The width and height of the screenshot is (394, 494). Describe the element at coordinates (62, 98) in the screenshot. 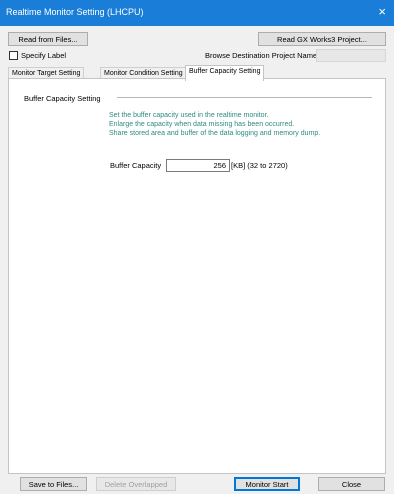

I see `buffer-capacity-group-title: Buffer Capacity Setting` at that location.